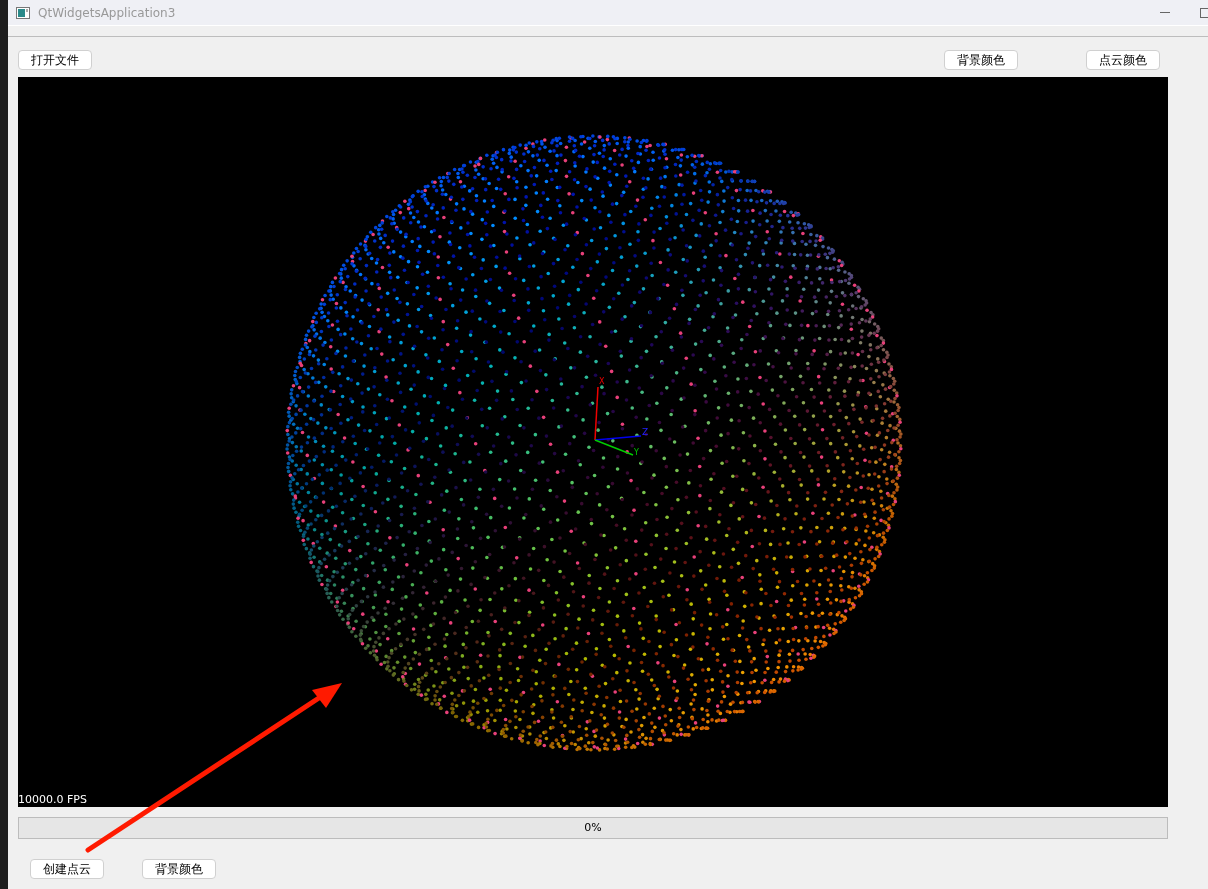 Image resolution: width=1208 pixels, height=889 pixels. I want to click on window-title: QtWidgetsApplication3, so click(107, 13).